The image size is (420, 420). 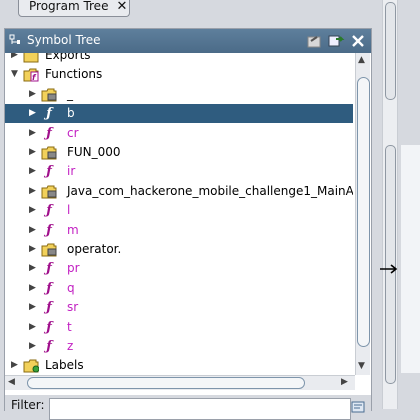 What do you see at coordinates (73, 229) in the screenshot?
I see `tree-item-label: m` at bounding box center [73, 229].